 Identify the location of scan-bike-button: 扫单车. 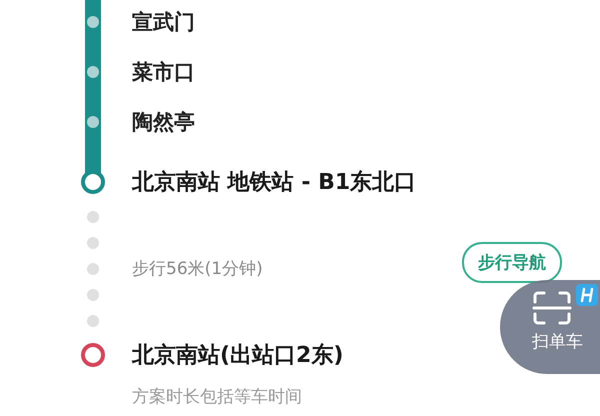
(550, 327).